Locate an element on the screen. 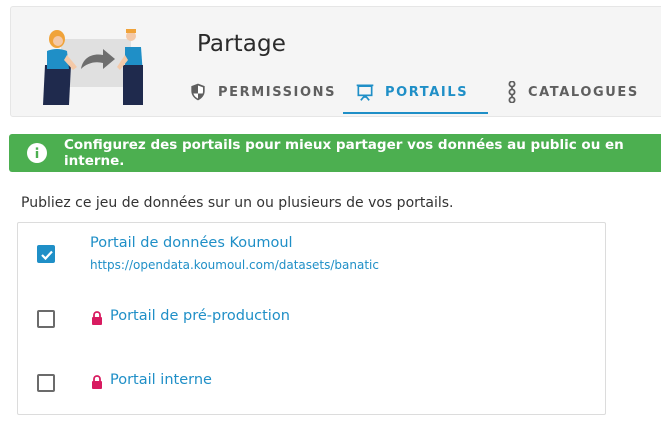  portal-checkbox-preproduction is located at coordinates (46, 319).